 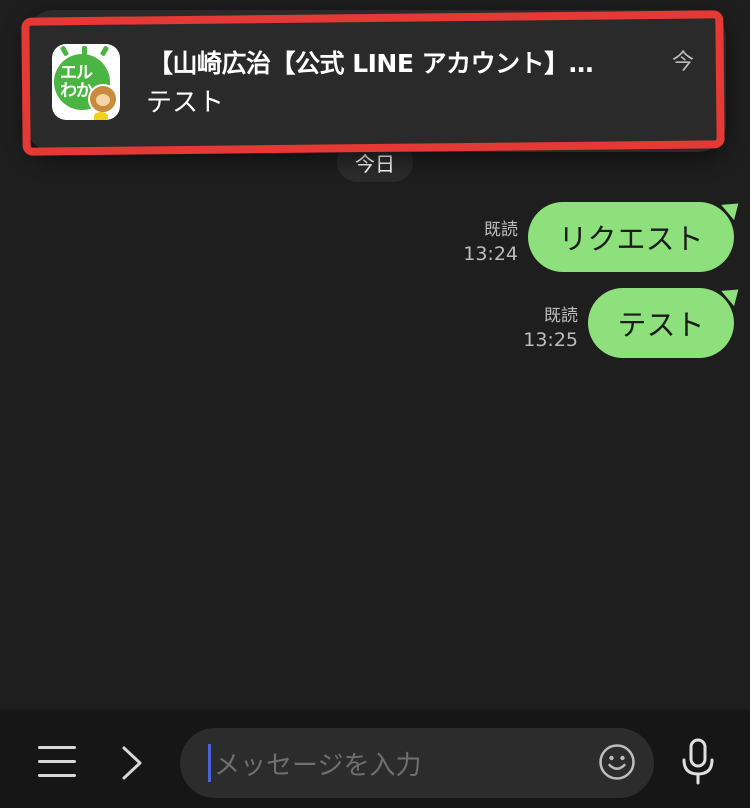 What do you see at coordinates (484, 242) in the screenshot?
I see `message-meta: 既読 13:24` at bounding box center [484, 242].